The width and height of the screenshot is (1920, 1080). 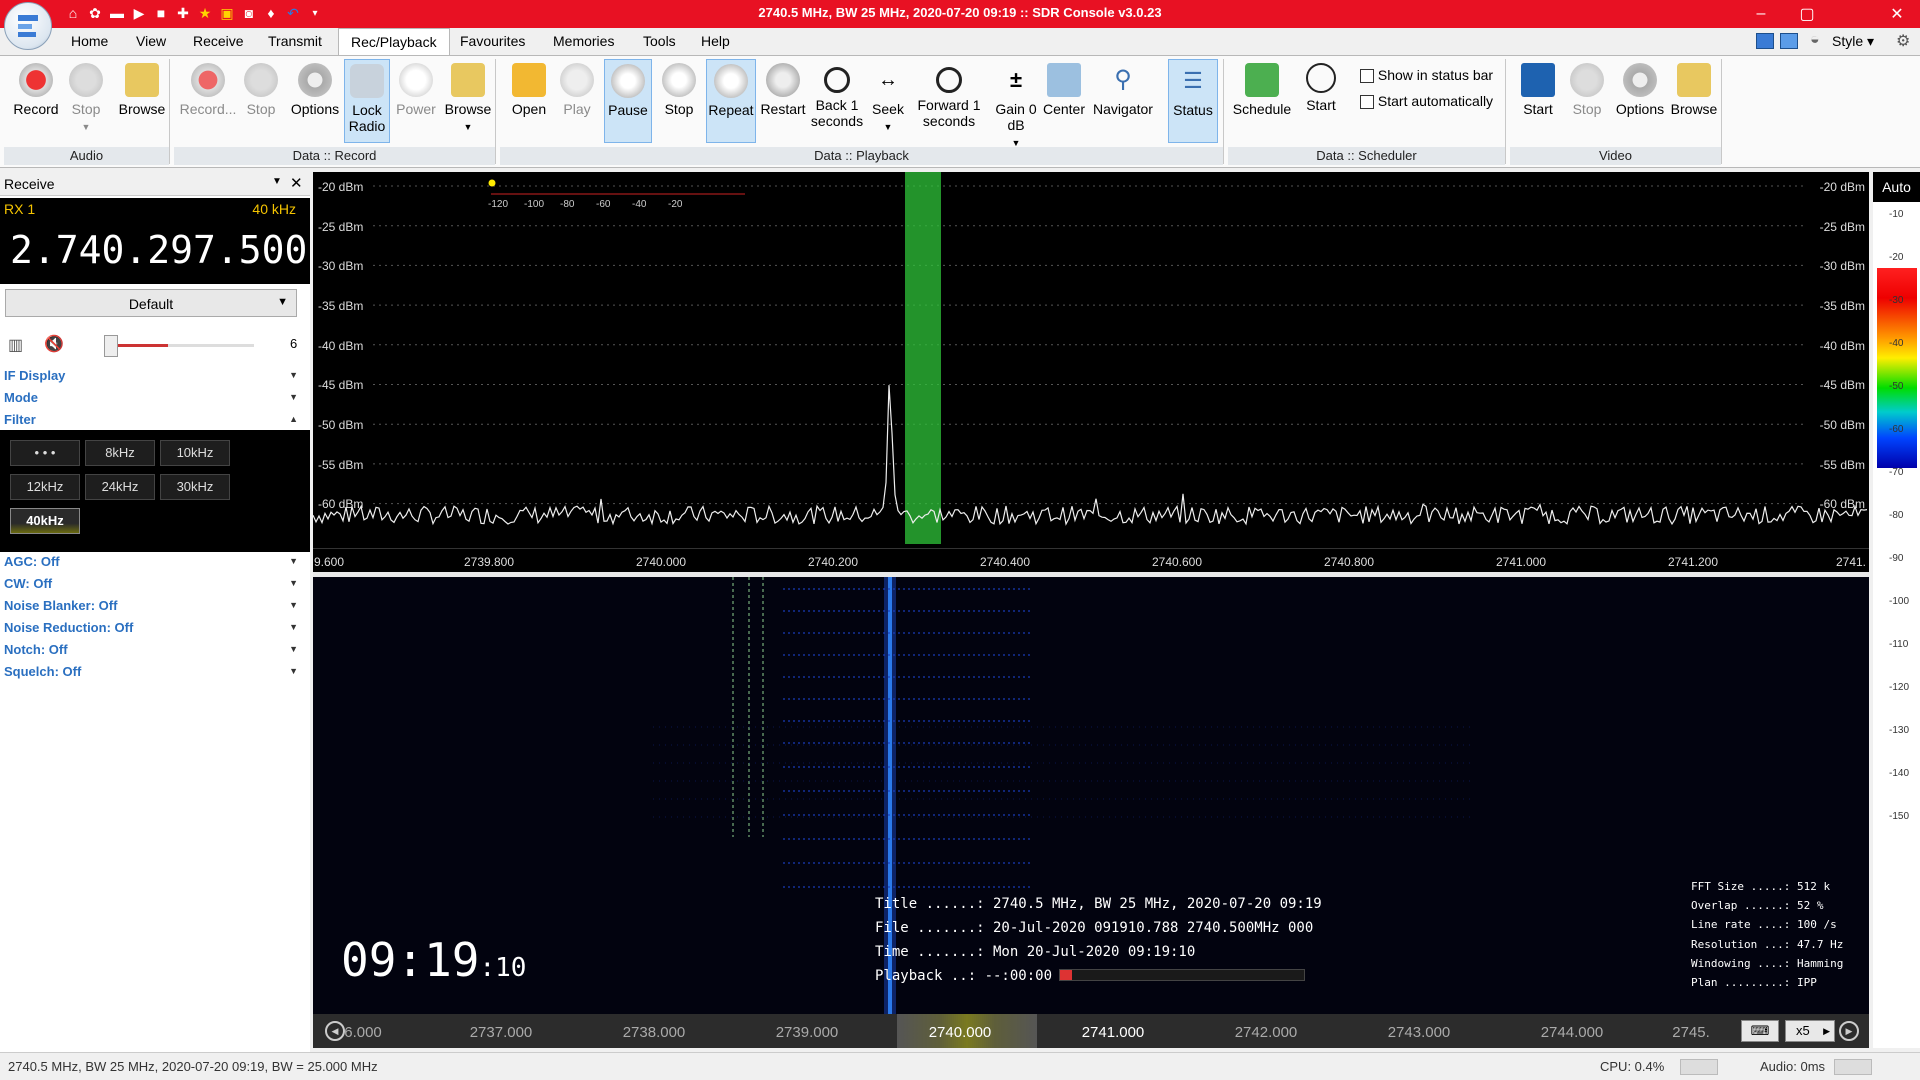 What do you see at coordinates (1810, 1031) in the screenshot?
I see `zoom-select: x5 ▶` at bounding box center [1810, 1031].